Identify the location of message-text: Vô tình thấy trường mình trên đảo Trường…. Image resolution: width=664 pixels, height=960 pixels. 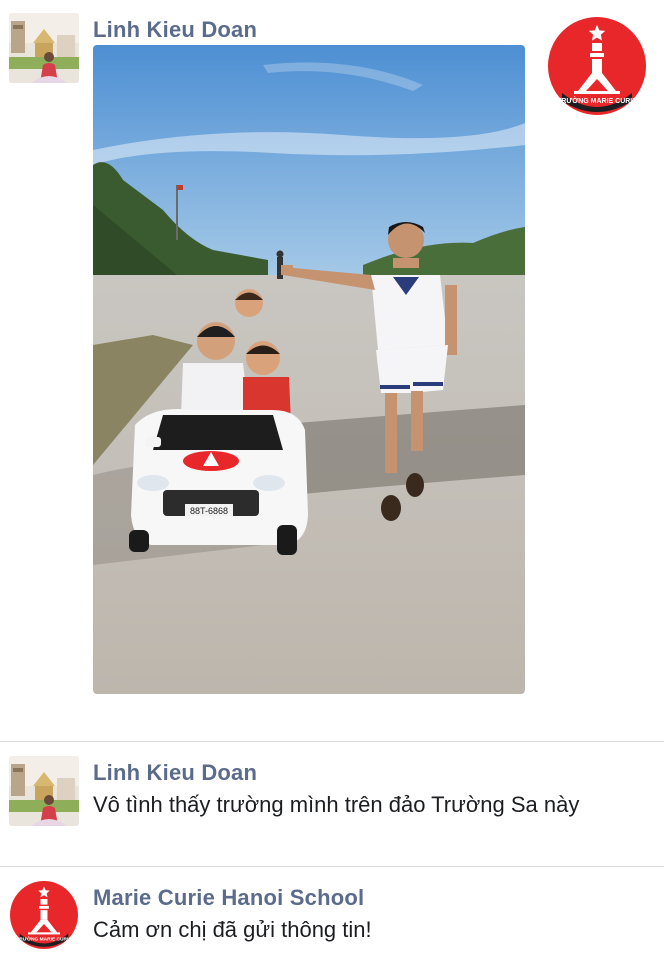
(336, 804).